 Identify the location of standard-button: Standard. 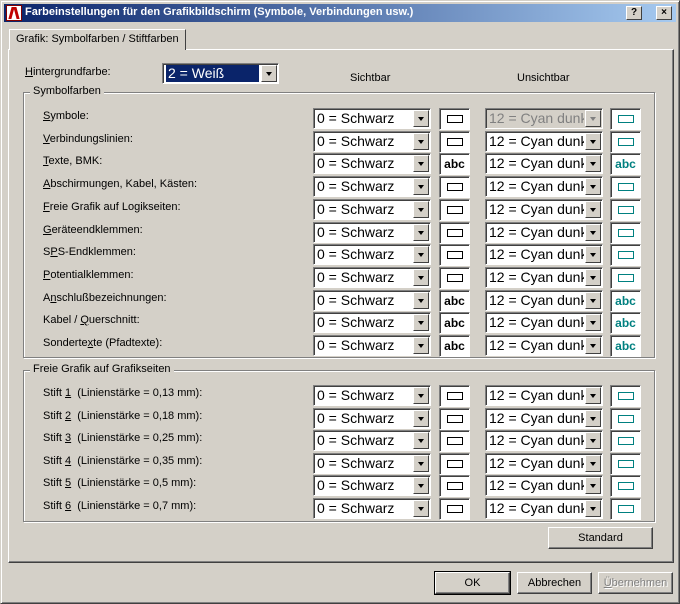
(600, 538).